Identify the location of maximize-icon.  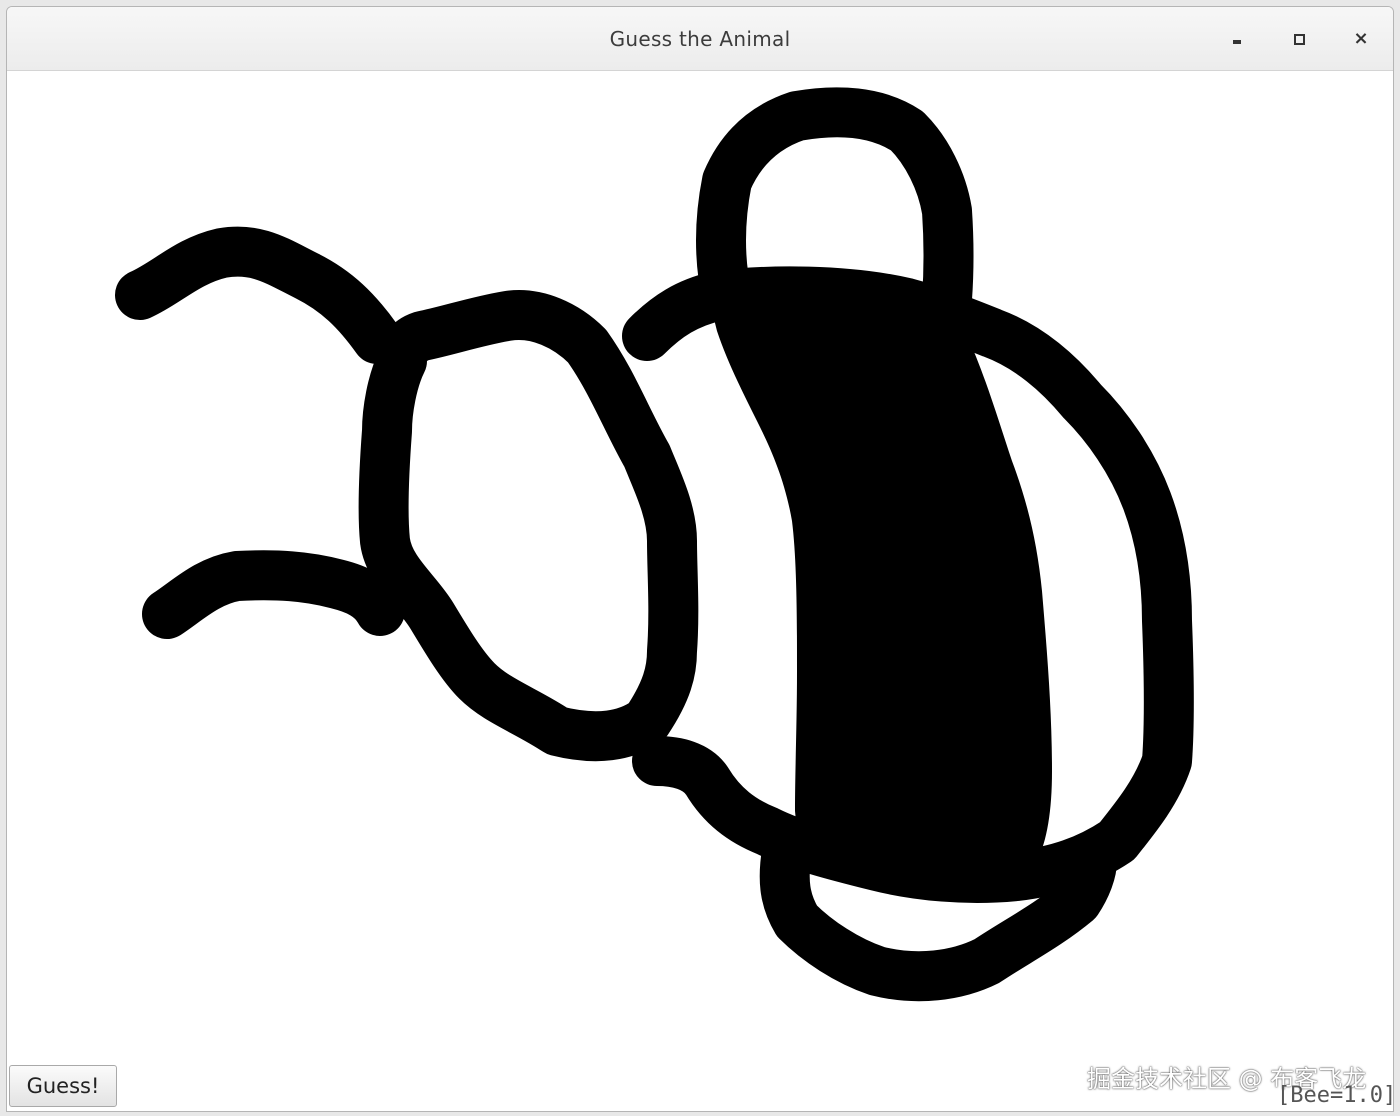
(1299, 39).